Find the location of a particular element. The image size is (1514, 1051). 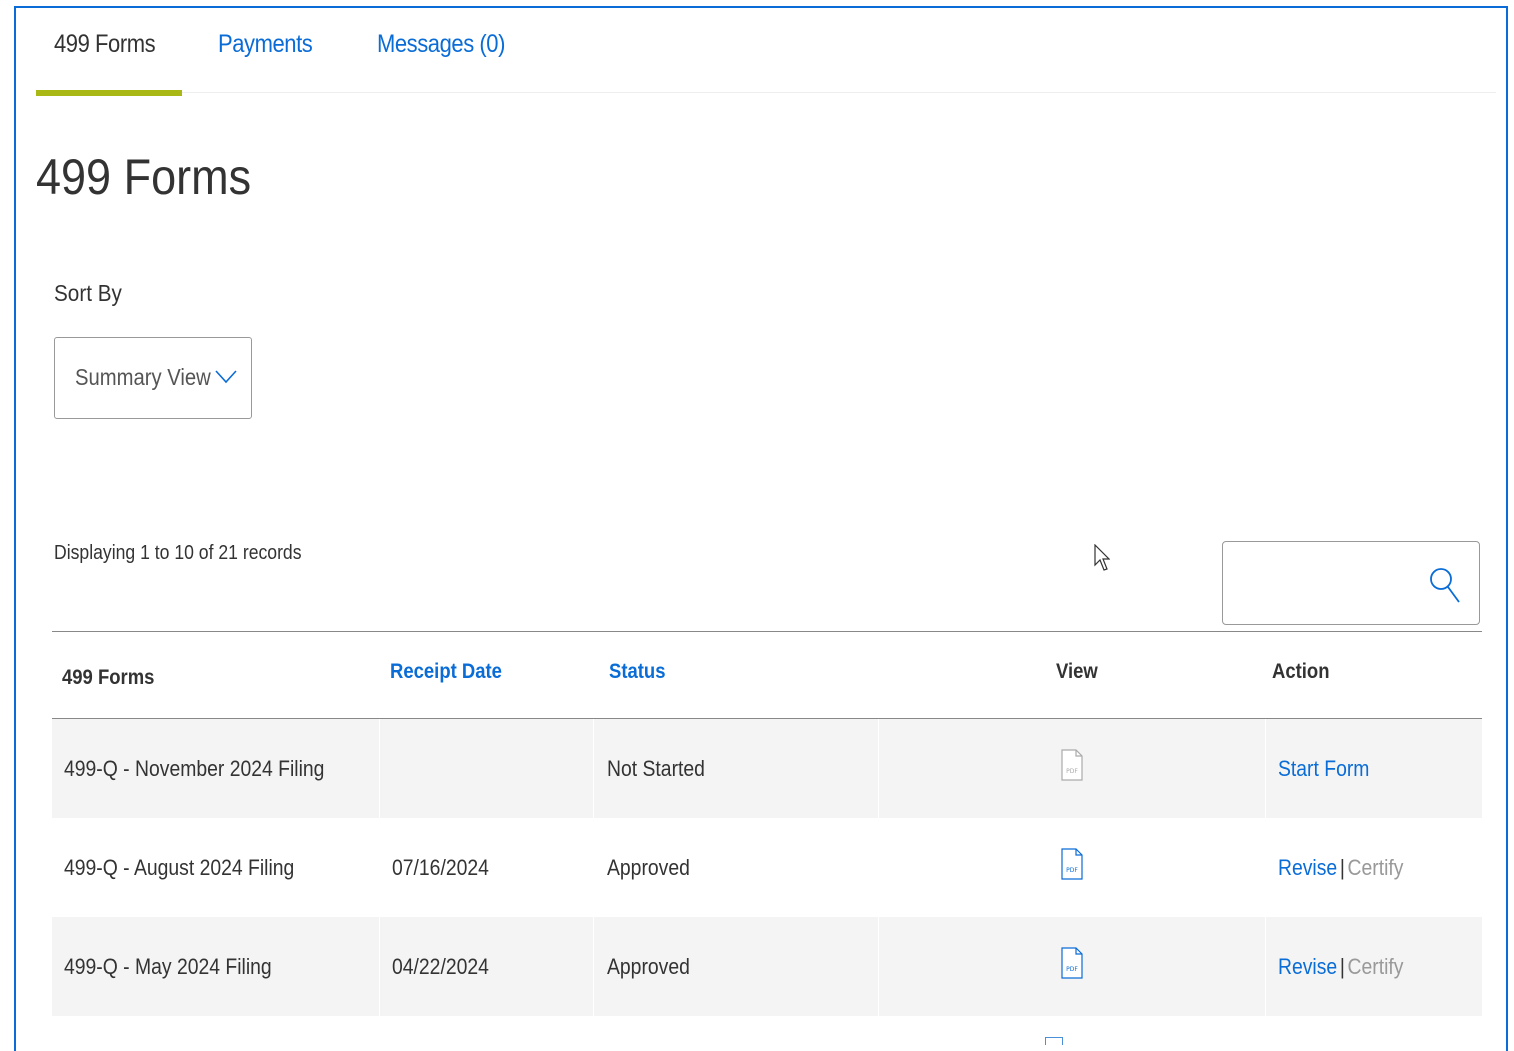

header-499-forms: 499 Forms is located at coordinates (108, 677).